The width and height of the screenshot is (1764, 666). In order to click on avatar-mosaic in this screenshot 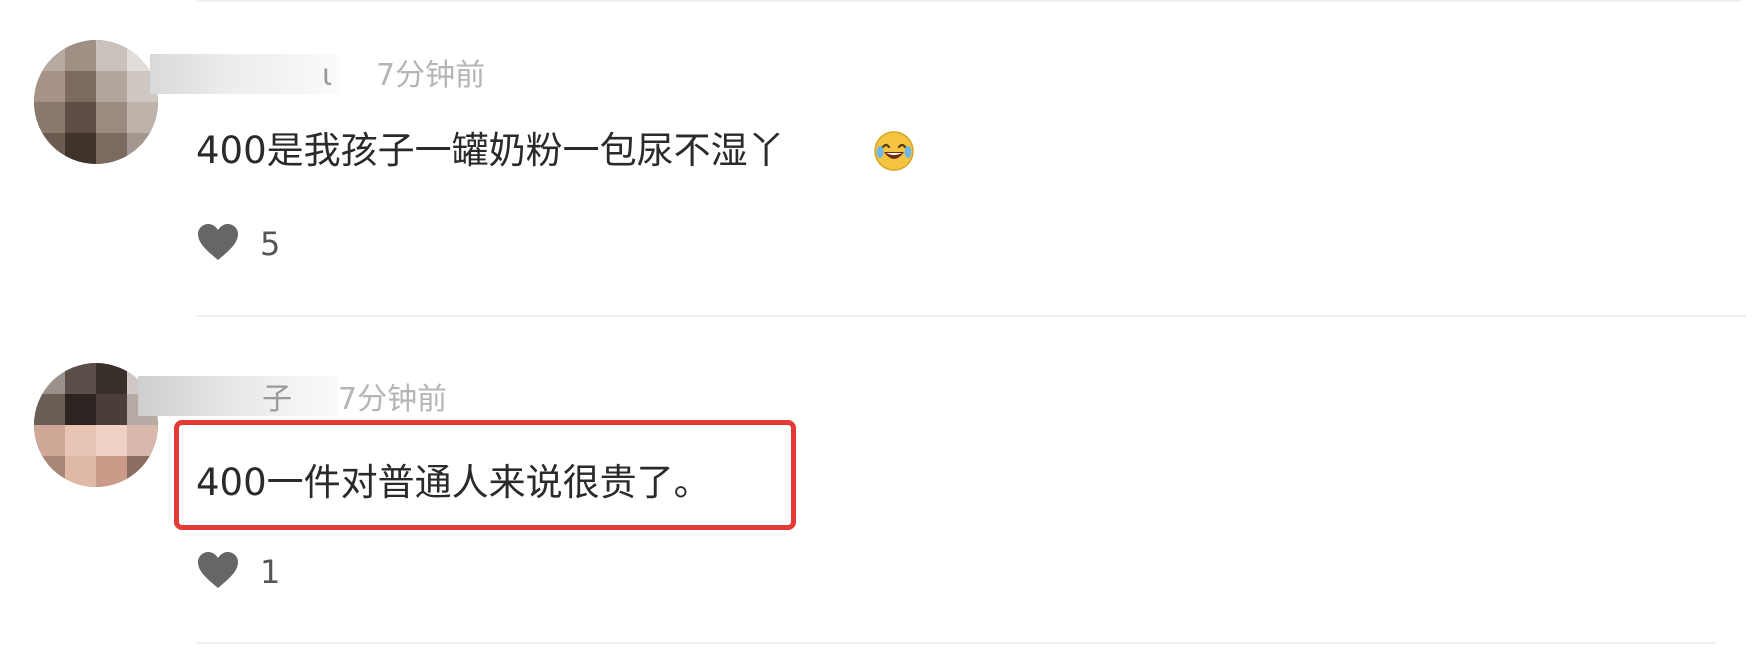, I will do `click(96, 102)`.